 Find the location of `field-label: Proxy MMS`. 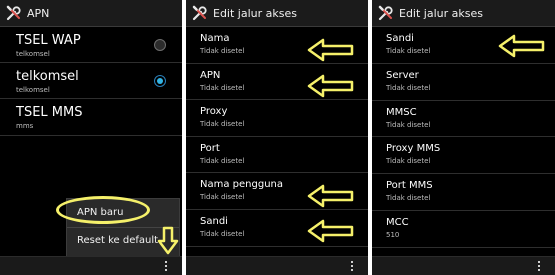

field-label: Proxy MMS is located at coordinates (413, 148).